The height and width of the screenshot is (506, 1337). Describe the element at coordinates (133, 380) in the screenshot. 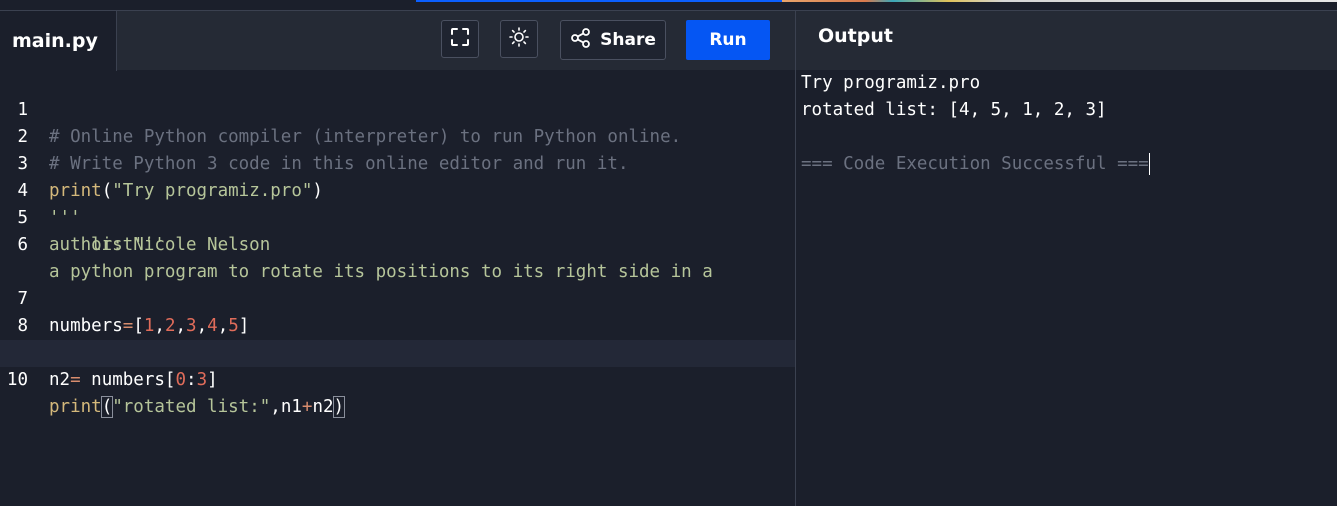

I see `code-text: n2= numbers[0:3]` at that location.